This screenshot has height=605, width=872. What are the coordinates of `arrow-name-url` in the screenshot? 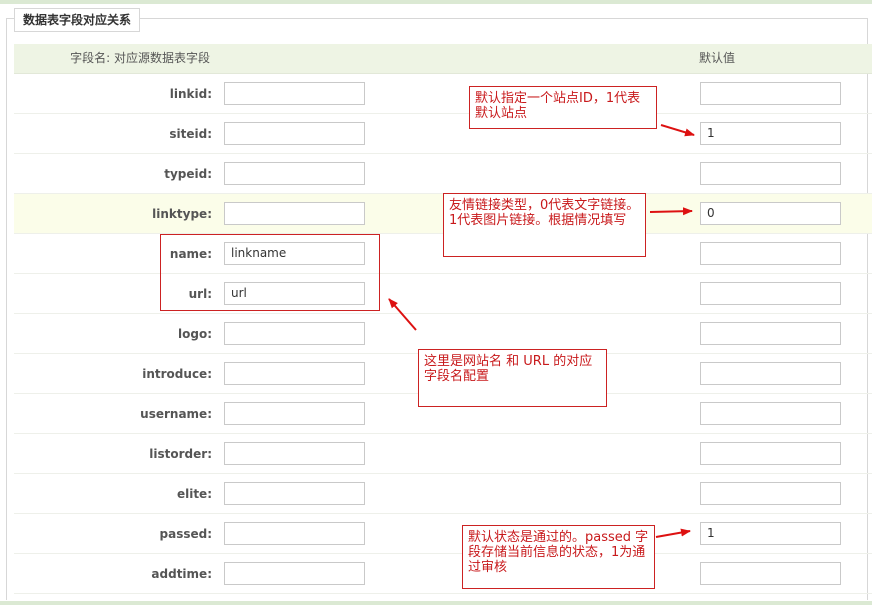 It's located at (402, 314).